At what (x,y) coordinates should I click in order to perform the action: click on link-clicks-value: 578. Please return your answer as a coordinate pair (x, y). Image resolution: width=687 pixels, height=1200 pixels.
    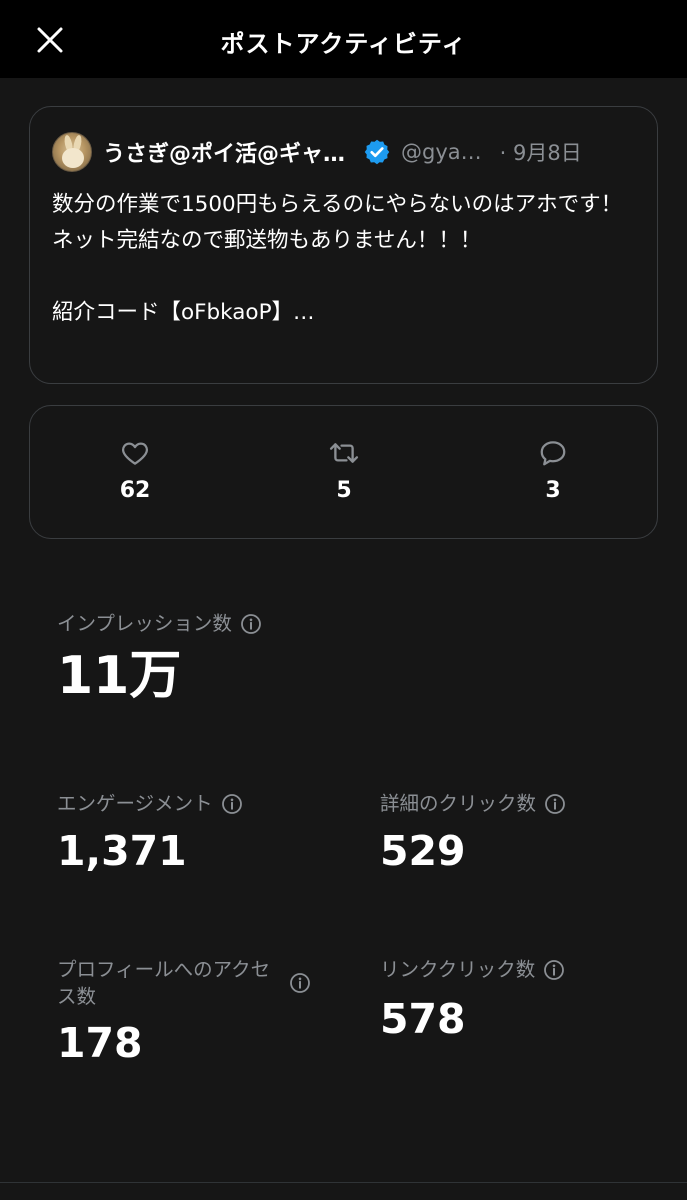
    Looking at the image, I should click on (423, 1019).